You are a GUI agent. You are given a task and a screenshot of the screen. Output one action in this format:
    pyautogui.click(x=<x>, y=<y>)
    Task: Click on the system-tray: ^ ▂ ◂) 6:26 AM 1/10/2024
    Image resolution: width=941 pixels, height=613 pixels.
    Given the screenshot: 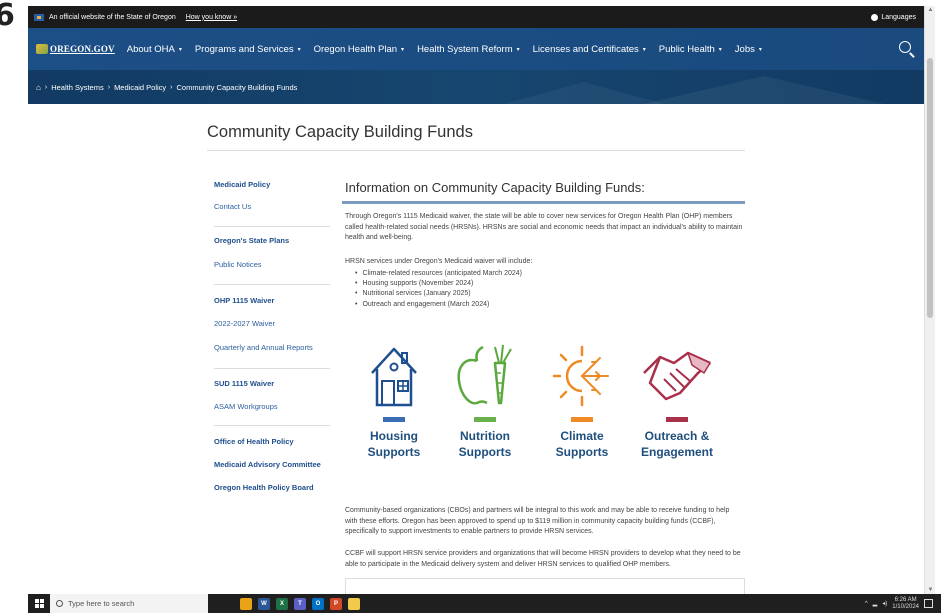 What is the action you would take?
    pyautogui.click(x=899, y=604)
    